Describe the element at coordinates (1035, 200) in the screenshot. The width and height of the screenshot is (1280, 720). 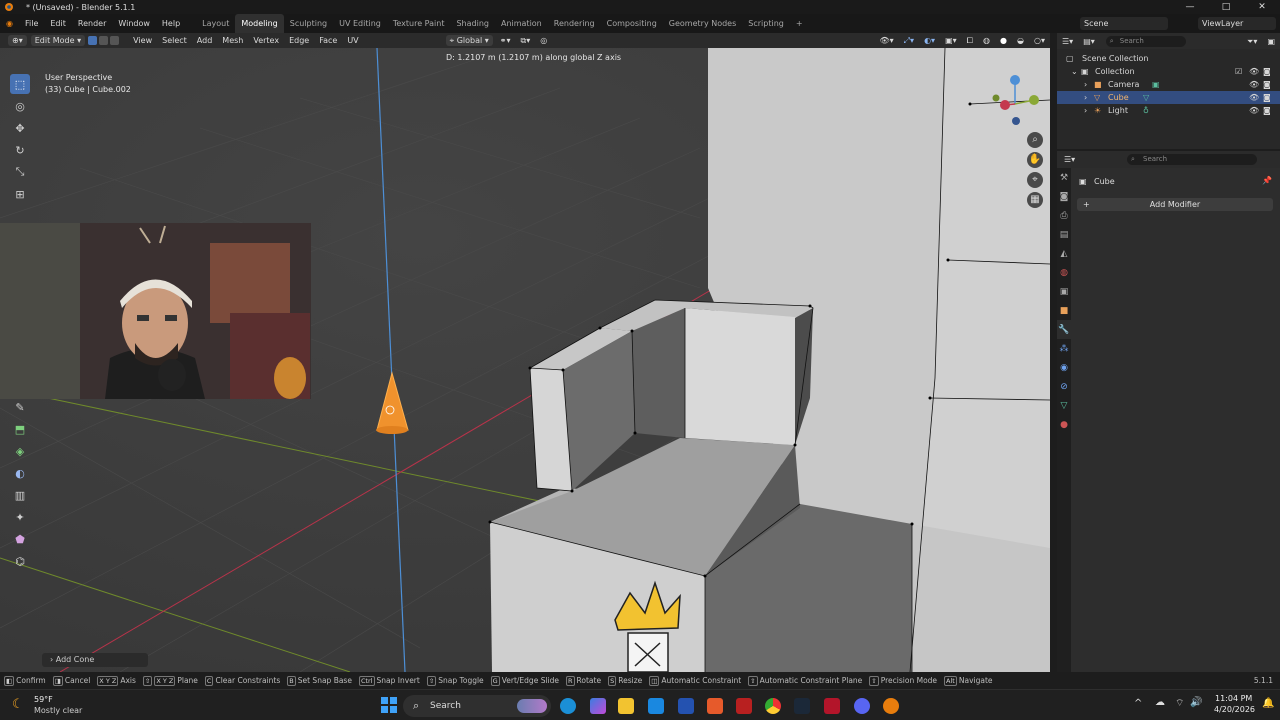
I see `grid-view-icon: ▦` at that location.